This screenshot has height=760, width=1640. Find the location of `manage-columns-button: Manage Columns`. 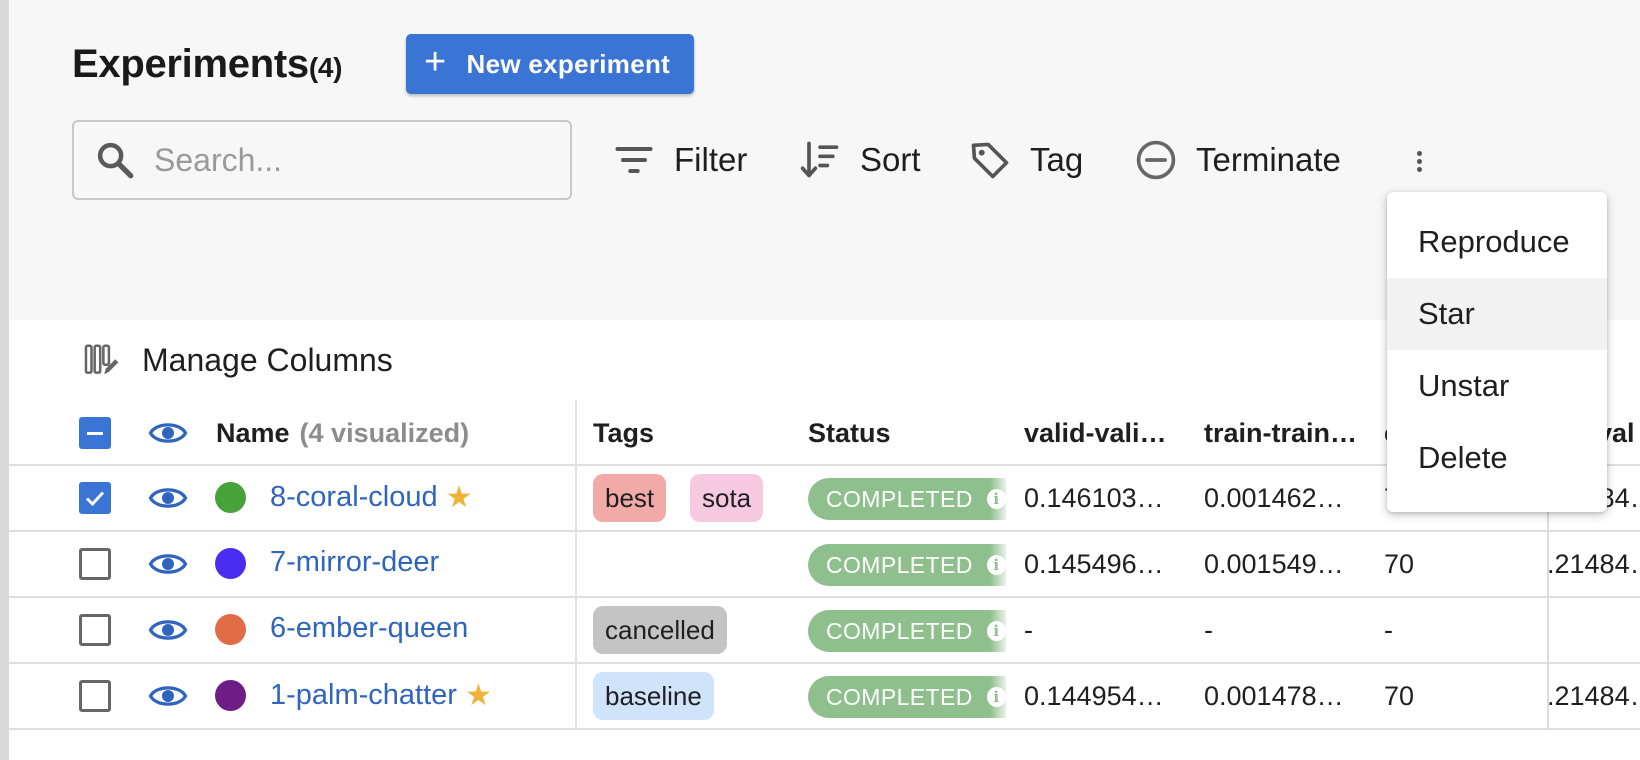

manage-columns-button: Manage Columns is located at coordinates (237, 360).